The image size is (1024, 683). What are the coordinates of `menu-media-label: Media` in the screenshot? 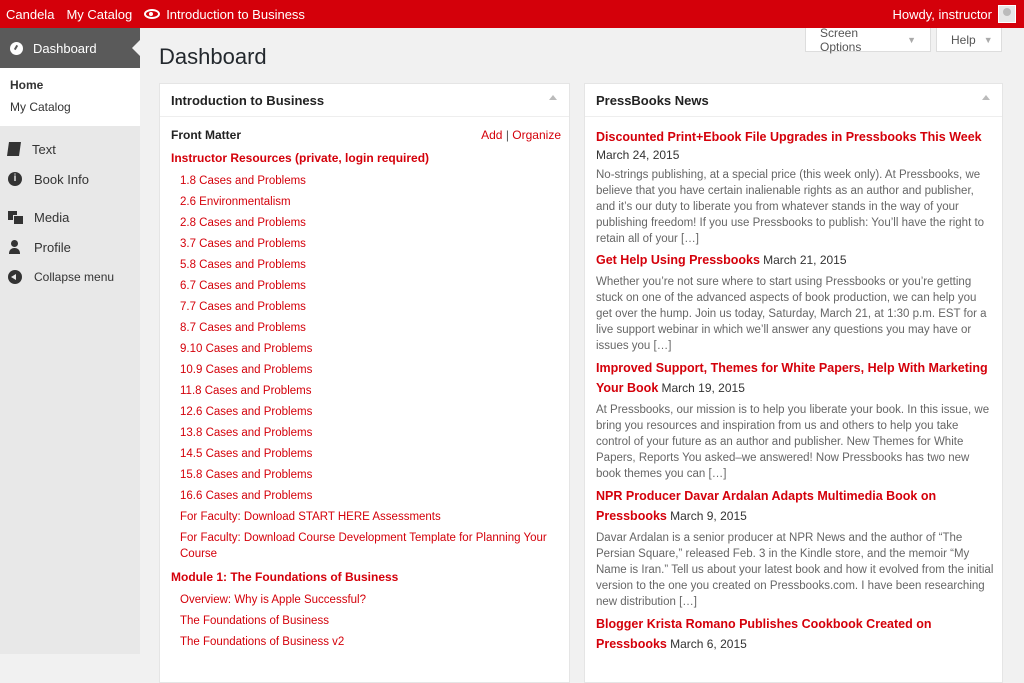 It's located at (52, 217).